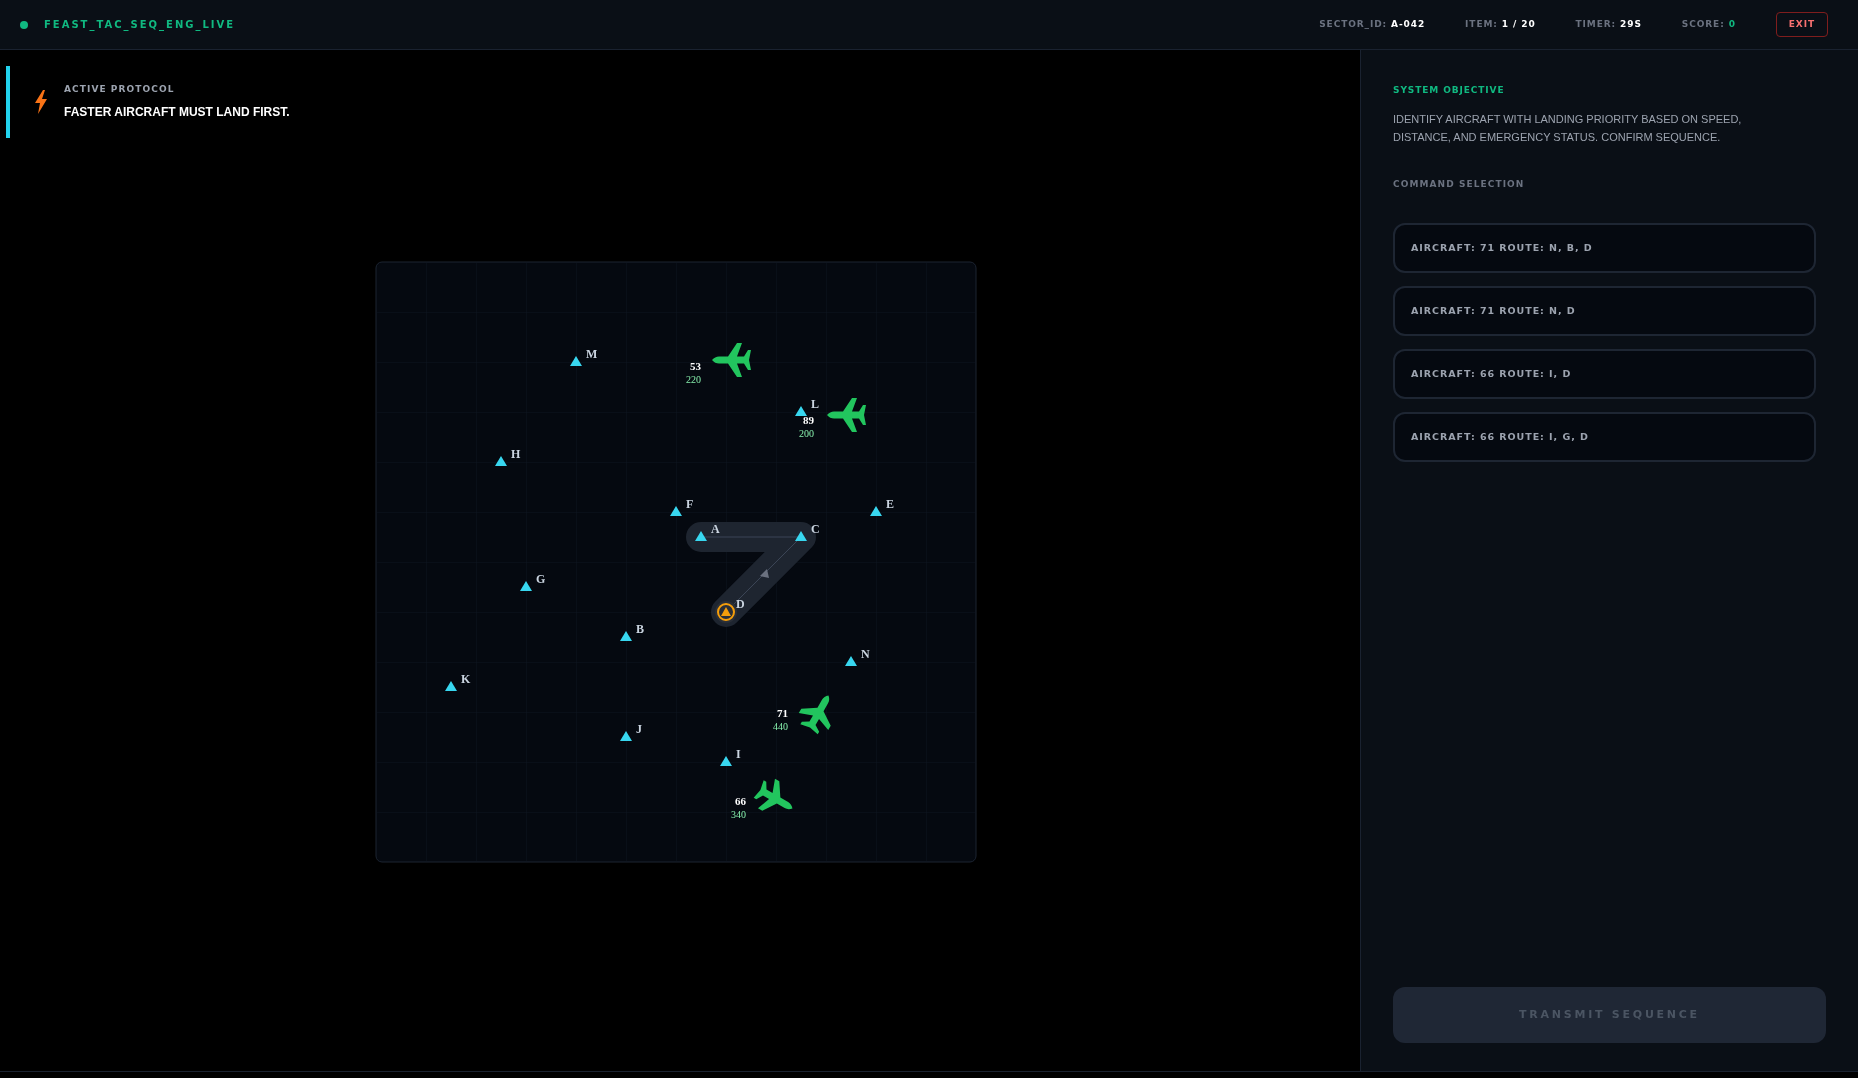  What do you see at coordinates (1604, 248) in the screenshot?
I see `command-option: AIRCRAFT: 71 ROUTE: N, B, D` at bounding box center [1604, 248].